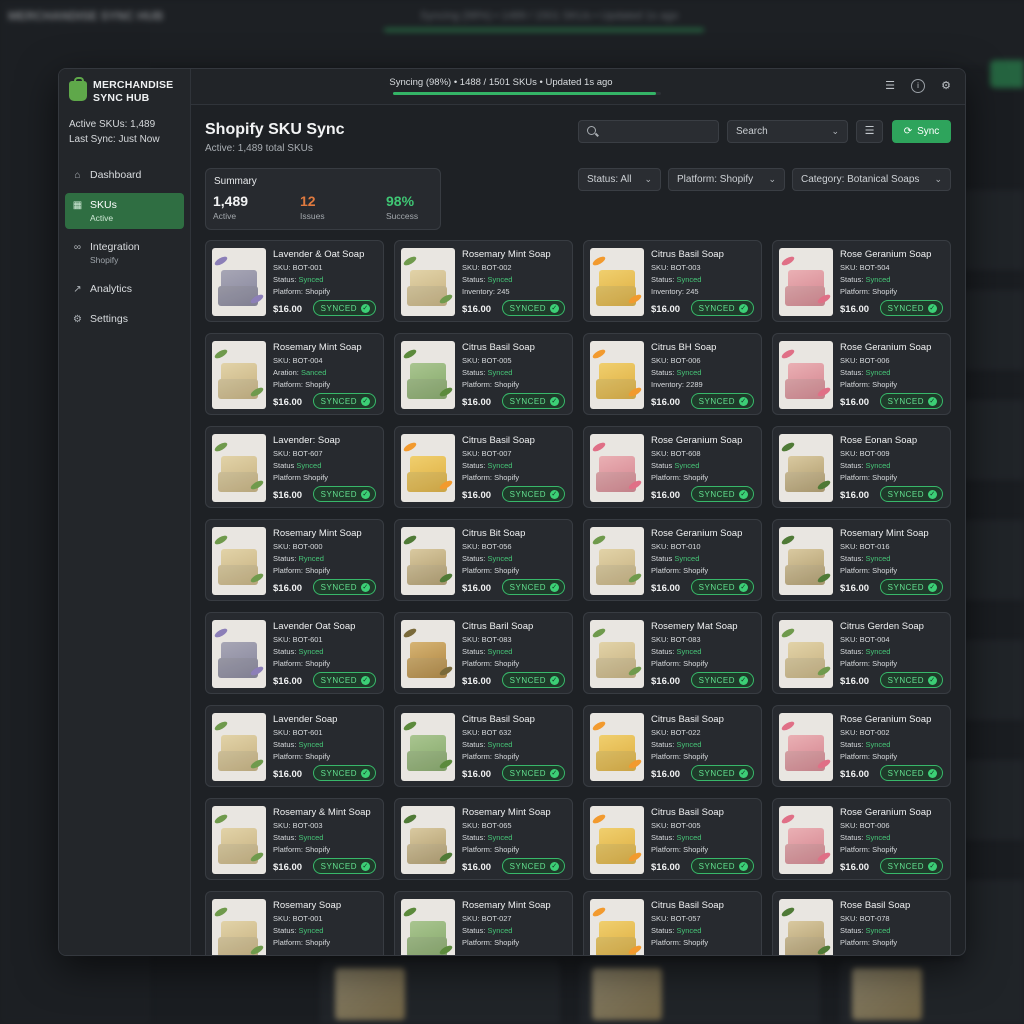 The width and height of the screenshot is (1024, 1024). Describe the element at coordinates (869, 131) in the screenshot. I see `filter-settings-button: ☰` at that location.